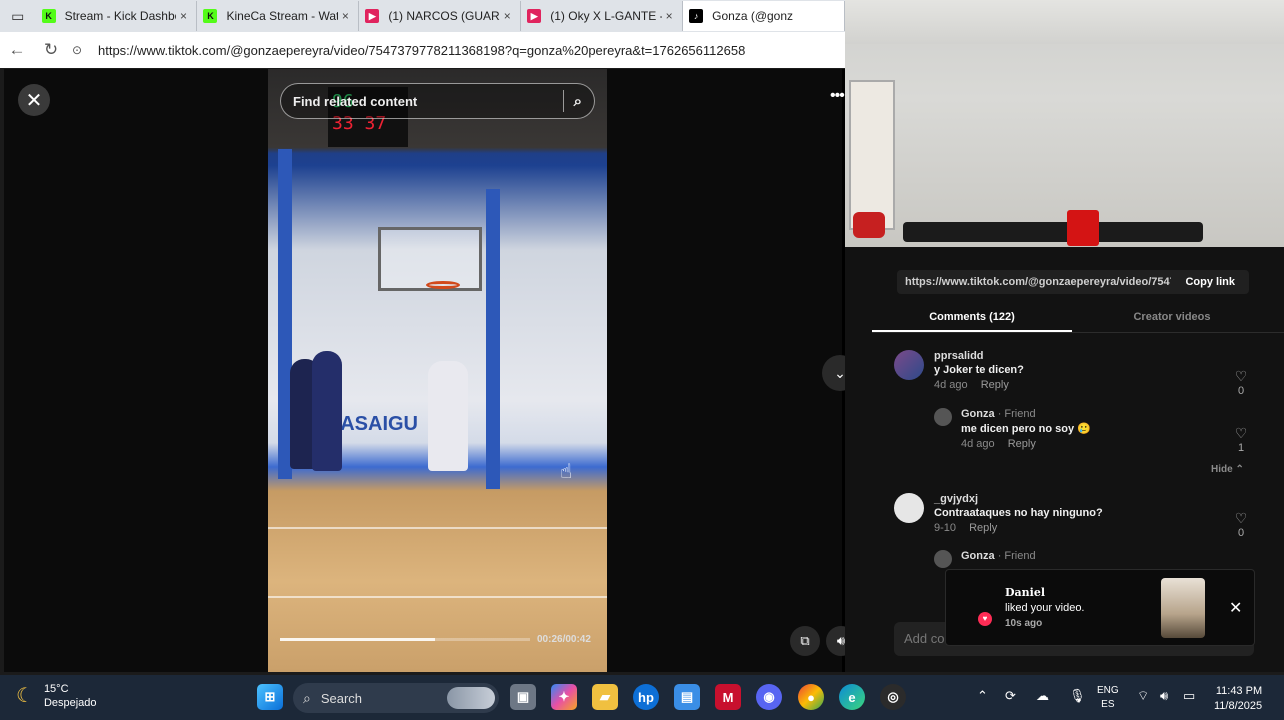 This screenshot has height=720, width=1284. Describe the element at coordinates (1143, 696) in the screenshot. I see `wifi-icon: ⌔` at that location.